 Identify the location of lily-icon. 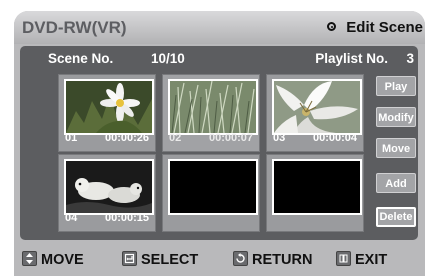
(317, 107).